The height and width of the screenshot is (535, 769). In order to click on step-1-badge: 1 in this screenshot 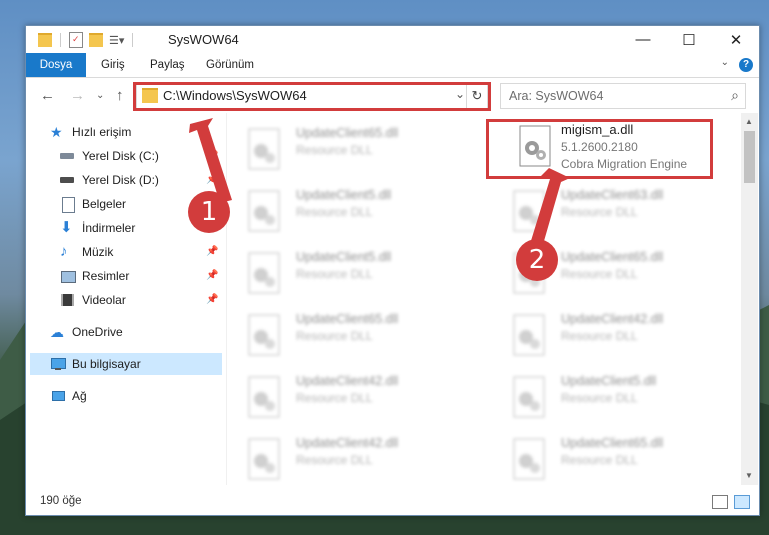, I will do `click(209, 212)`.